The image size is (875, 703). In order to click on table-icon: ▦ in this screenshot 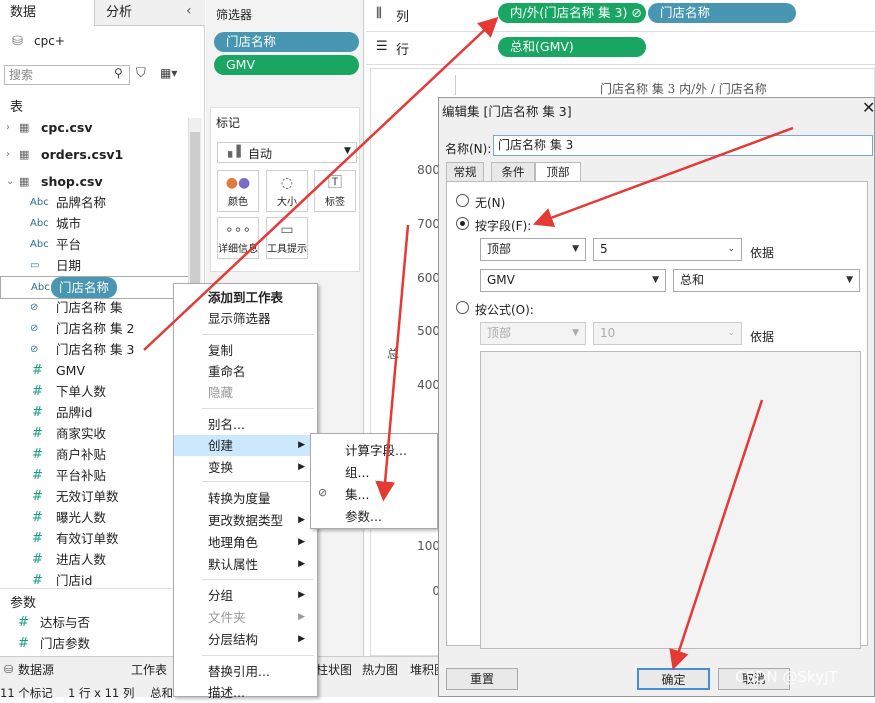, I will do `click(24, 181)`.